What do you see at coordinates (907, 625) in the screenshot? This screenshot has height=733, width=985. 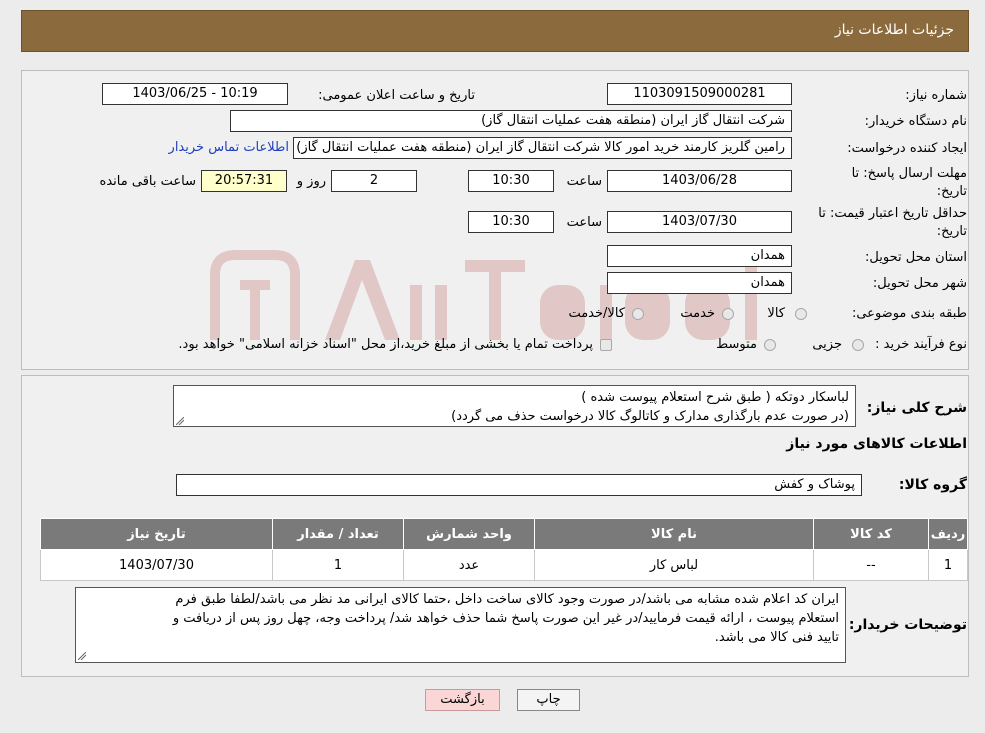 I see `buyer-notes-label: توضیحات خریدار:` at bounding box center [907, 625].